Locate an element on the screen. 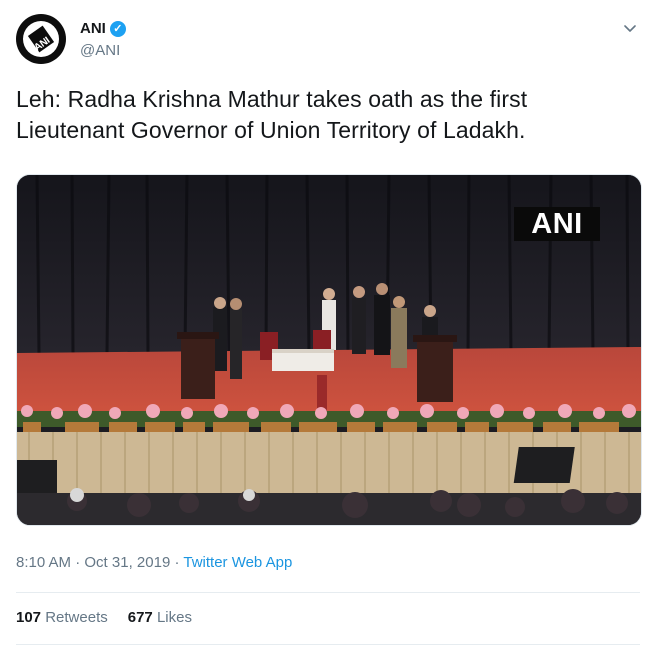 The width and height of the screenshot is (655, 648). likes-label: Likes is located at coordinates (174, 617).